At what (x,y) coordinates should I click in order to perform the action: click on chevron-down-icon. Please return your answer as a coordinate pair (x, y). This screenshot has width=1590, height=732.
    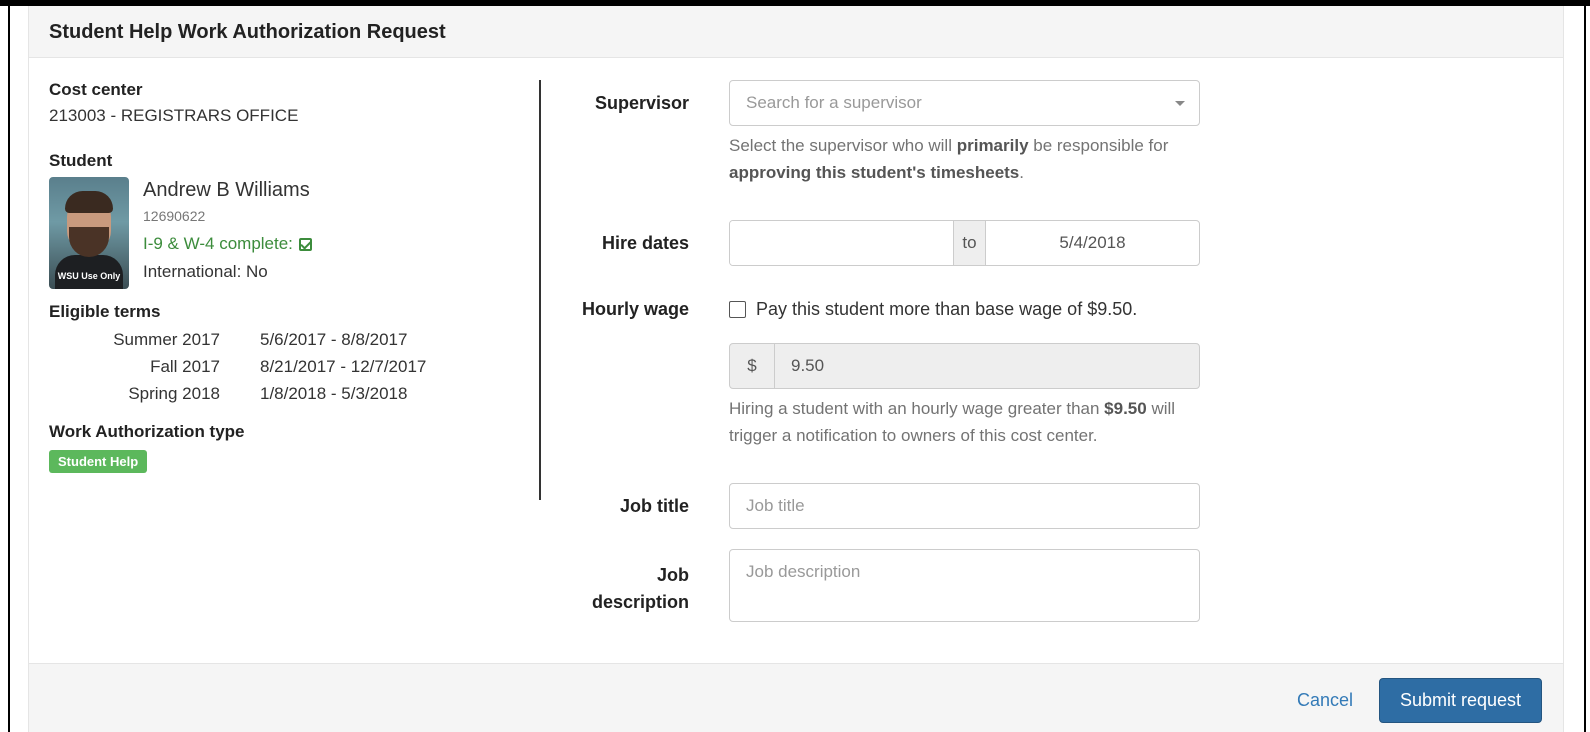
    Looking at the image, I should click on (1180, 103).